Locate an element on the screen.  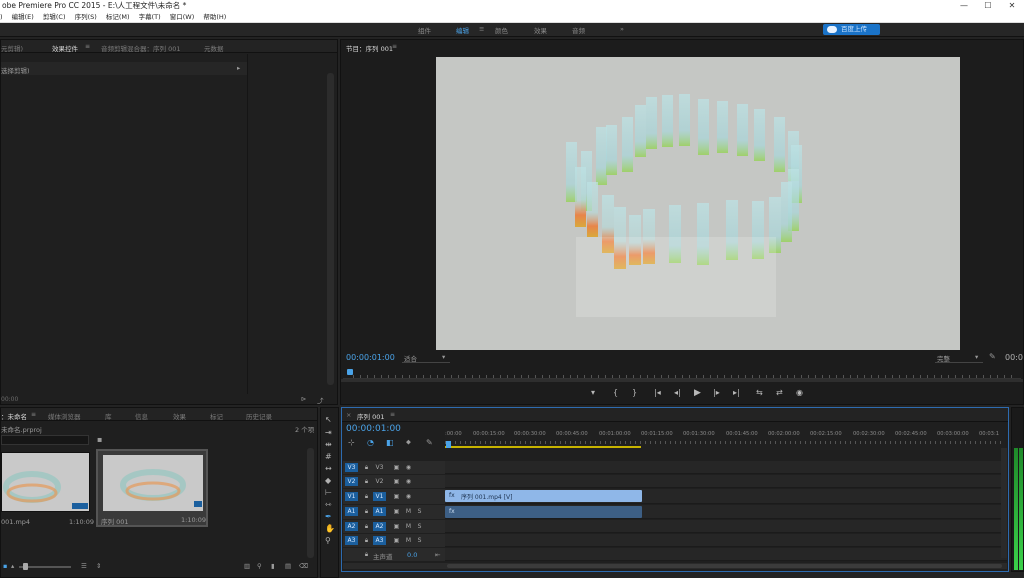
timeline-vertical-scrollbar is located at coordinates (1004, 503).